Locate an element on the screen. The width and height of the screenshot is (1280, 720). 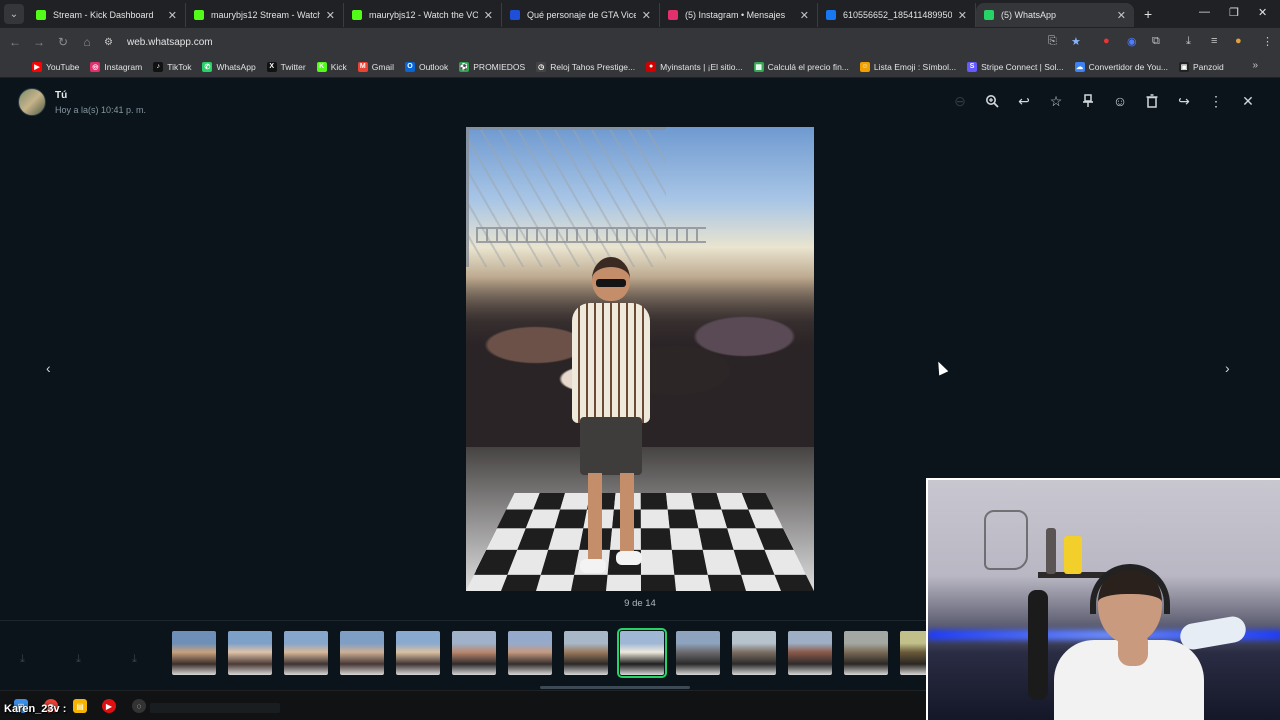
bookmark-label: Kick is located at coordinates (338, 66).